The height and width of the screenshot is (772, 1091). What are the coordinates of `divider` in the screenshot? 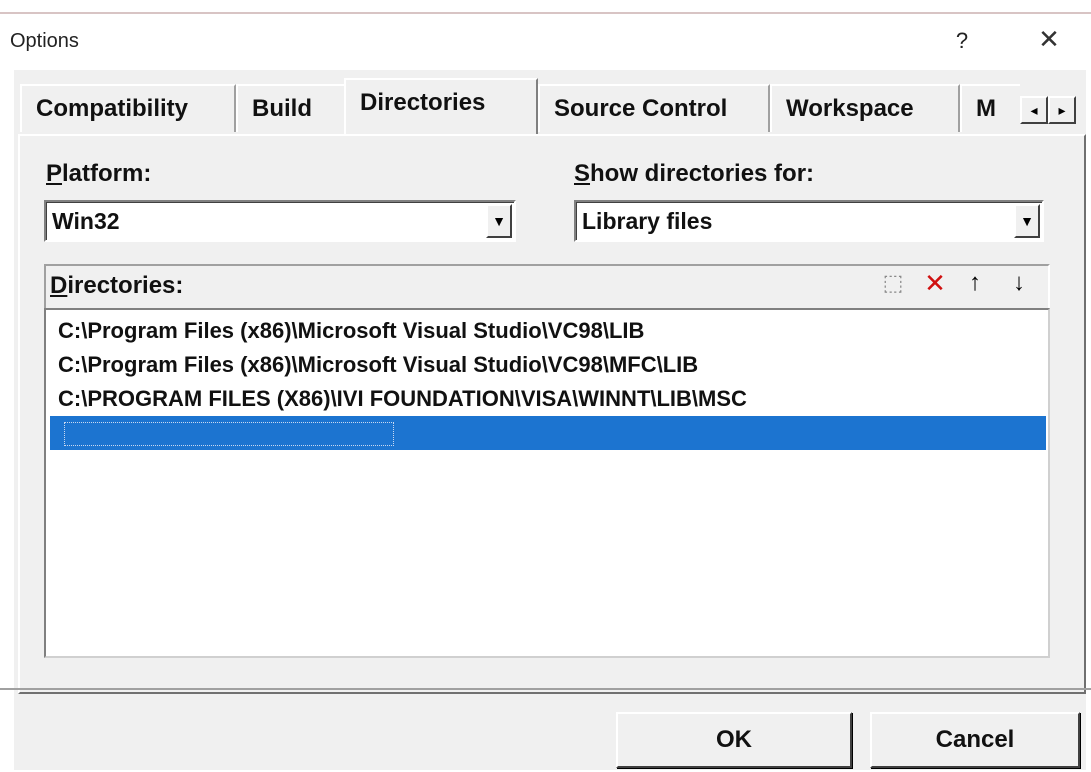 It's located at (545, 689).